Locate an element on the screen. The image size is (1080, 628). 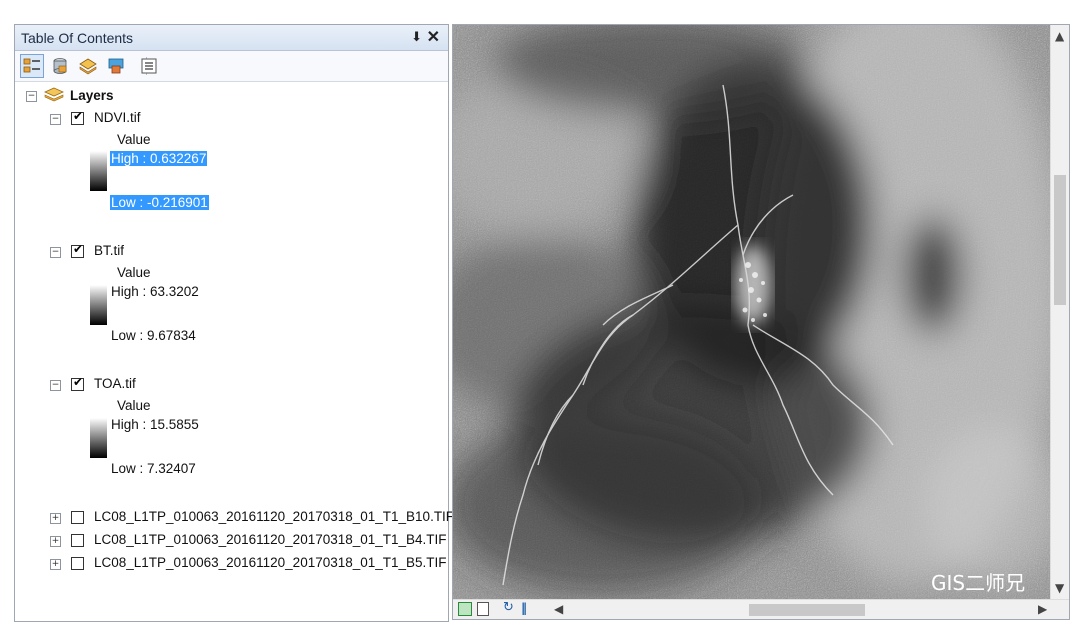
ndvi-collapse-toggle: − is located at coordinates (55, 119).